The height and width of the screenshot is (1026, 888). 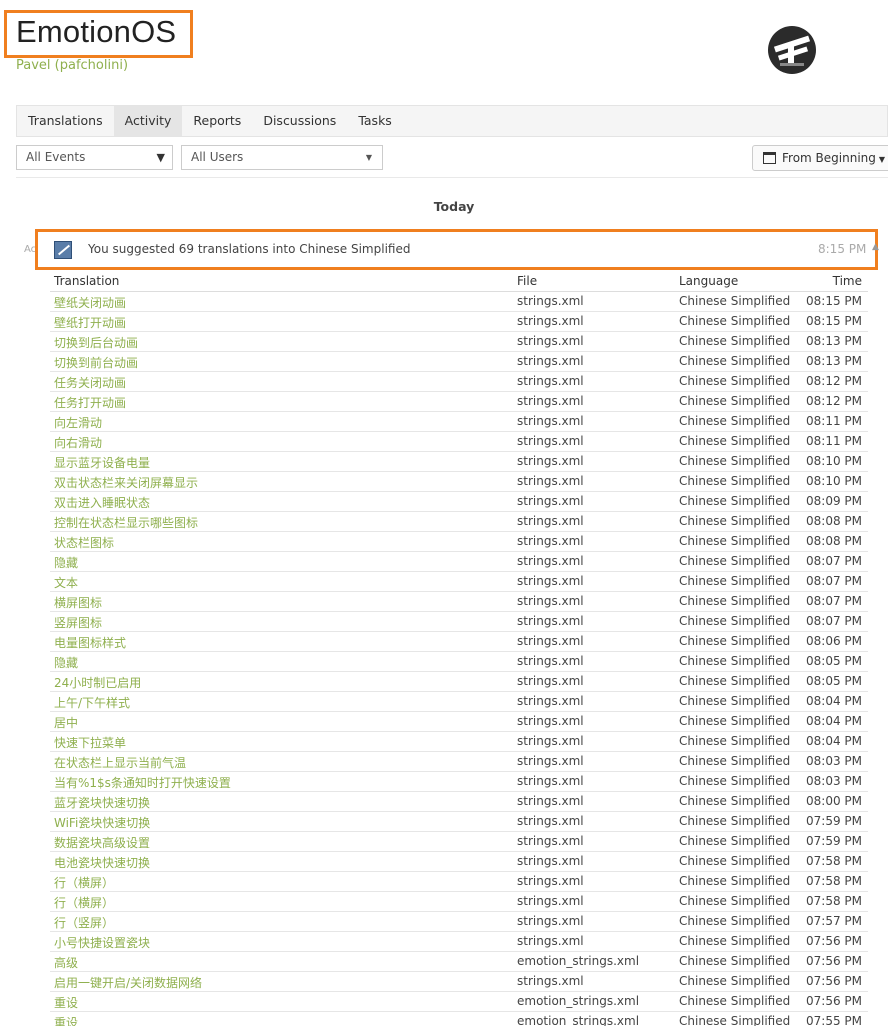 What do you see at coordinates (78, 442) in the screenshot?
I see `translation-cell: 向右滑动` at bounding box center [78, 442].